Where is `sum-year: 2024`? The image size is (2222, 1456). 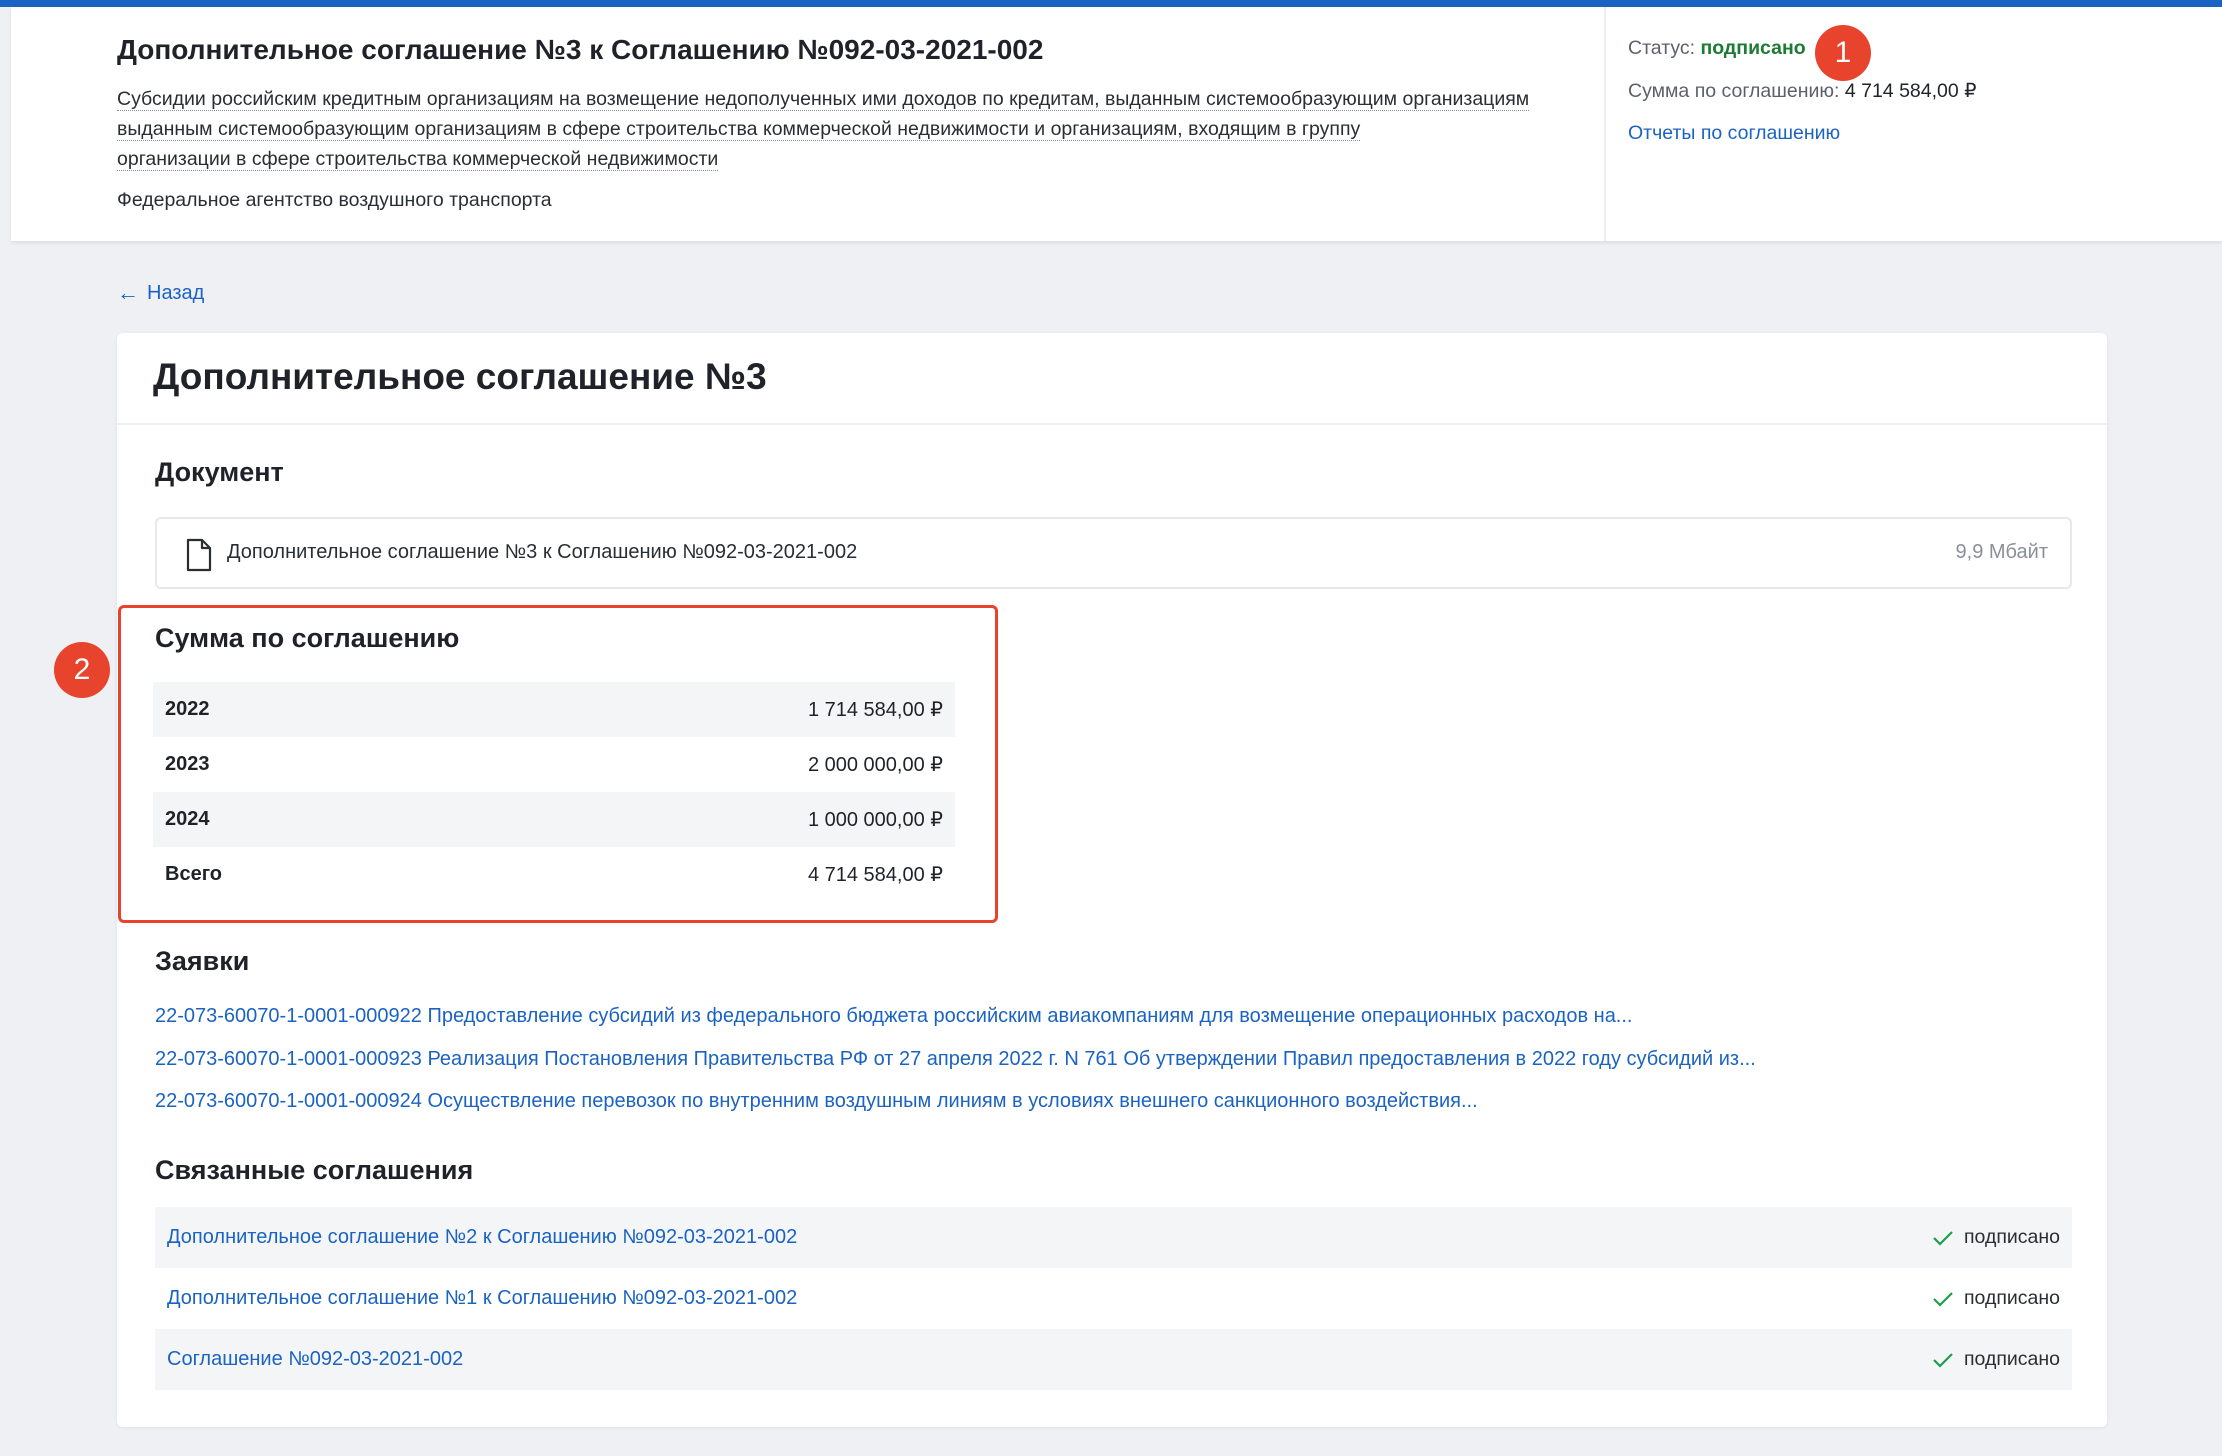 sum-year: 2024 is located at coordinates (187, 819).